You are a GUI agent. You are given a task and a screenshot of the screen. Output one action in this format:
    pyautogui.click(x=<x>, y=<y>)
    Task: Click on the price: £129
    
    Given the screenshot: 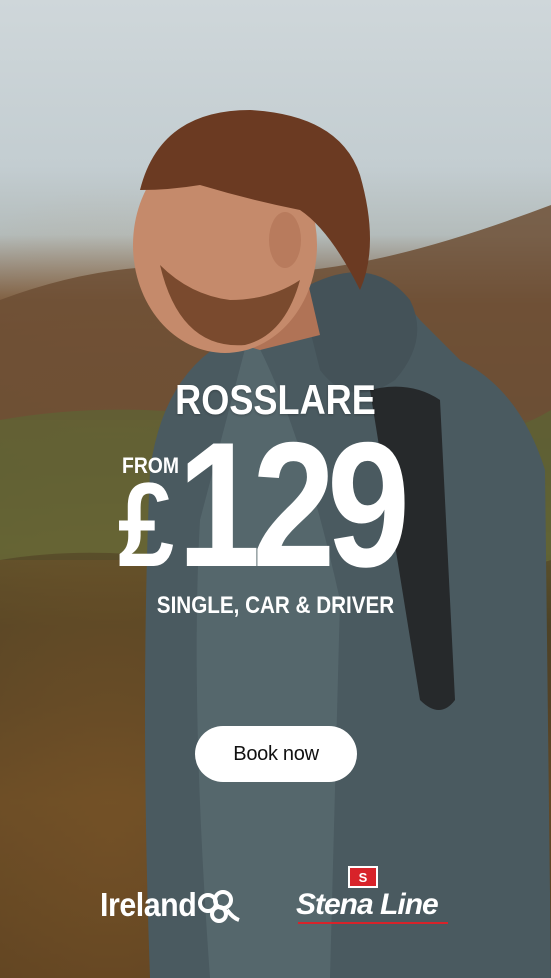 What is the action you would take?
    pyautogui.click(x=264, y=510)
    